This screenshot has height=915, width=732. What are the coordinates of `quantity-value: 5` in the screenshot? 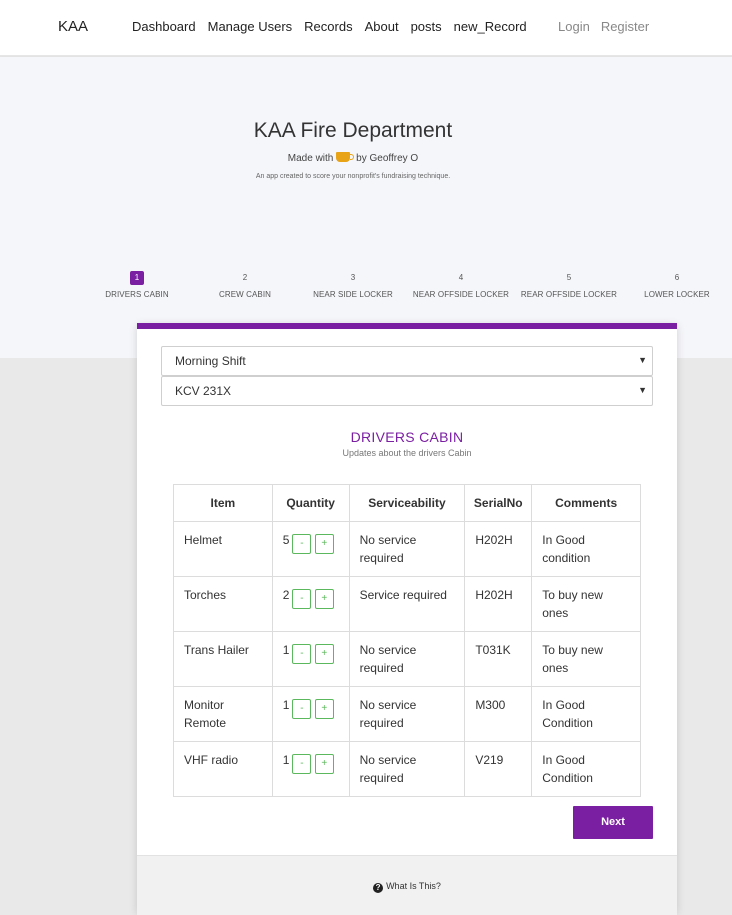 It's located at (286, 540).